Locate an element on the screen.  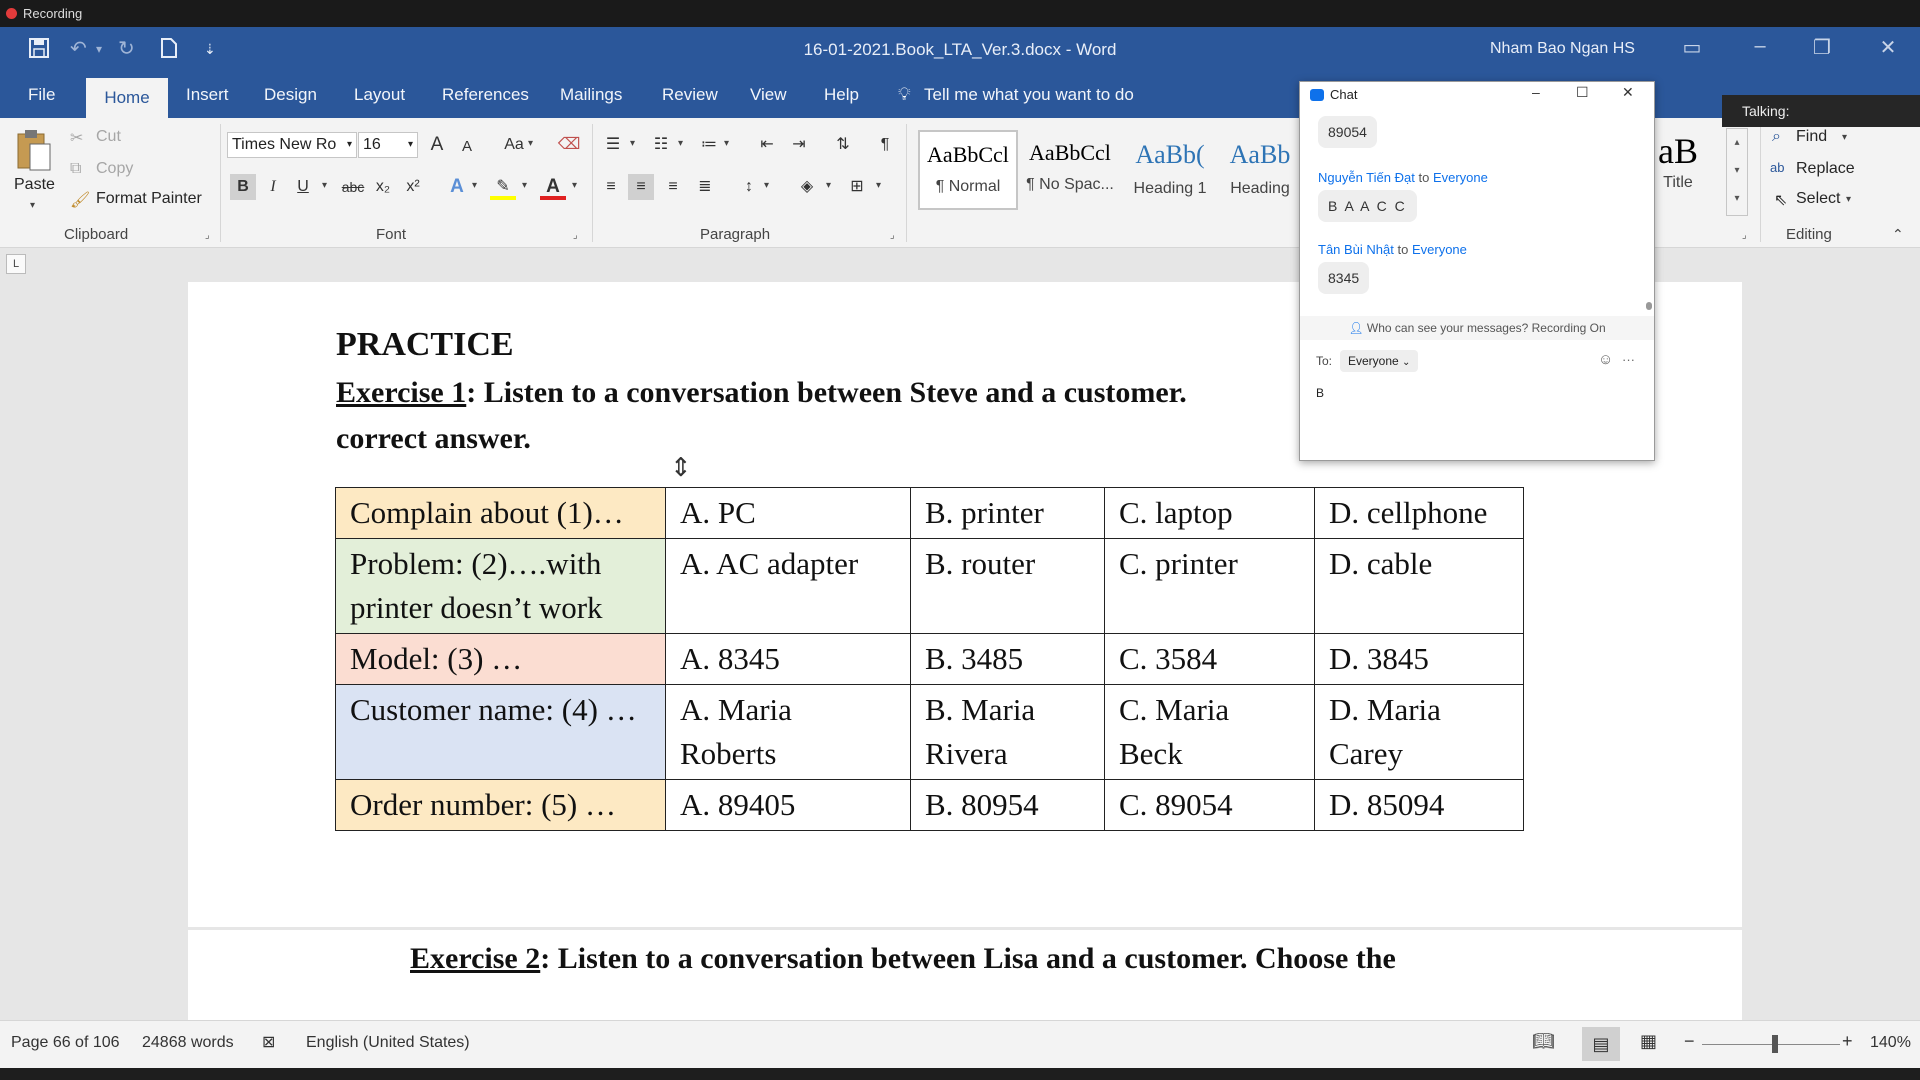
option-c-cell: C. Maria Beck is located at coordinates (1209, 732).